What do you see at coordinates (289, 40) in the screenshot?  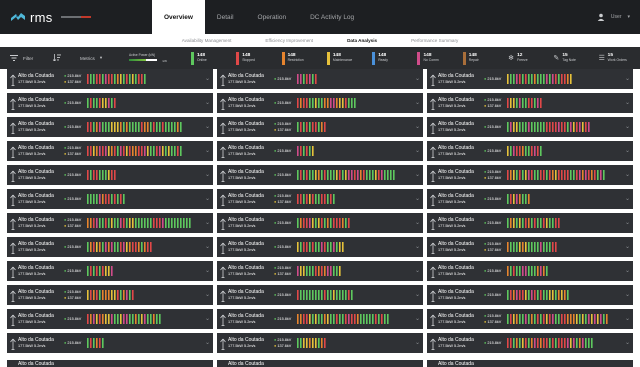 I see `subtab-efficiency-improvement: Efficiency Improvement` at bounding box center [289, 40].